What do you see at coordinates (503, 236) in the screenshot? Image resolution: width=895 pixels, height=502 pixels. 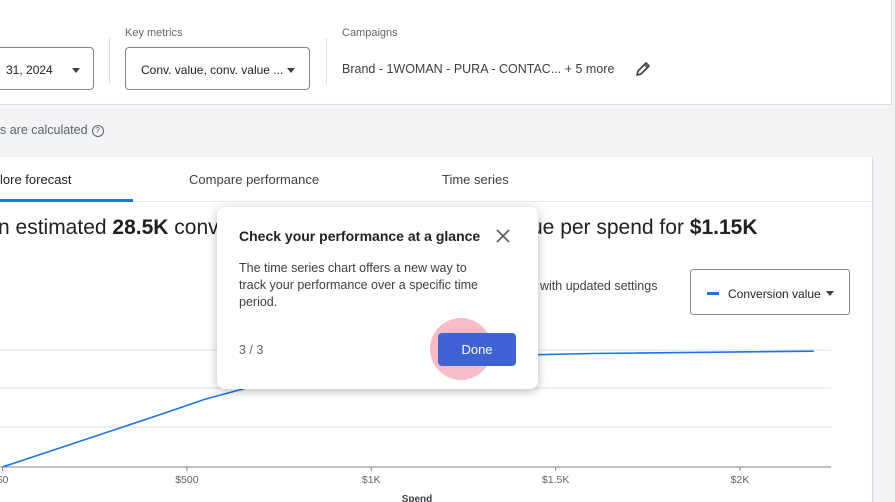 I see `close-icon` at bounding box center [503, 236].